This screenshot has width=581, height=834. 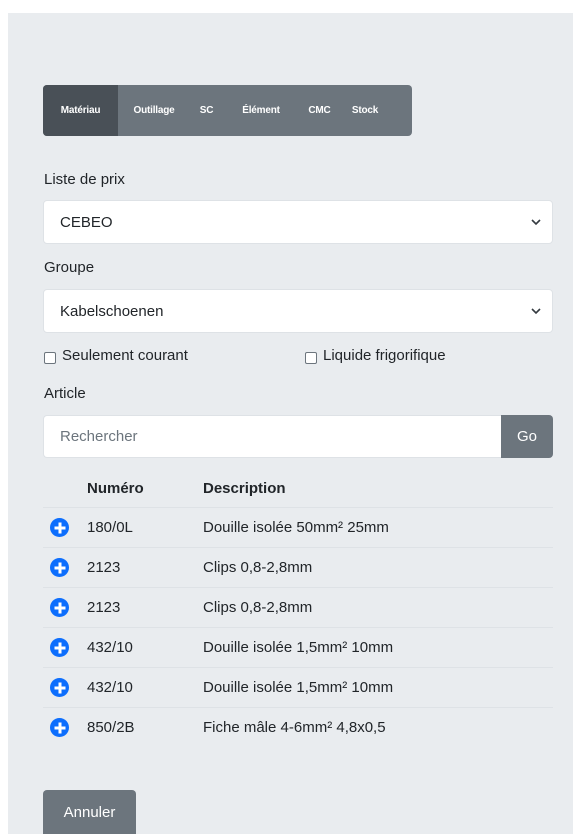 I want to click on category-tabs: Matériau Outillage SC Élément CMC Stock, so click(x=227, y=110).